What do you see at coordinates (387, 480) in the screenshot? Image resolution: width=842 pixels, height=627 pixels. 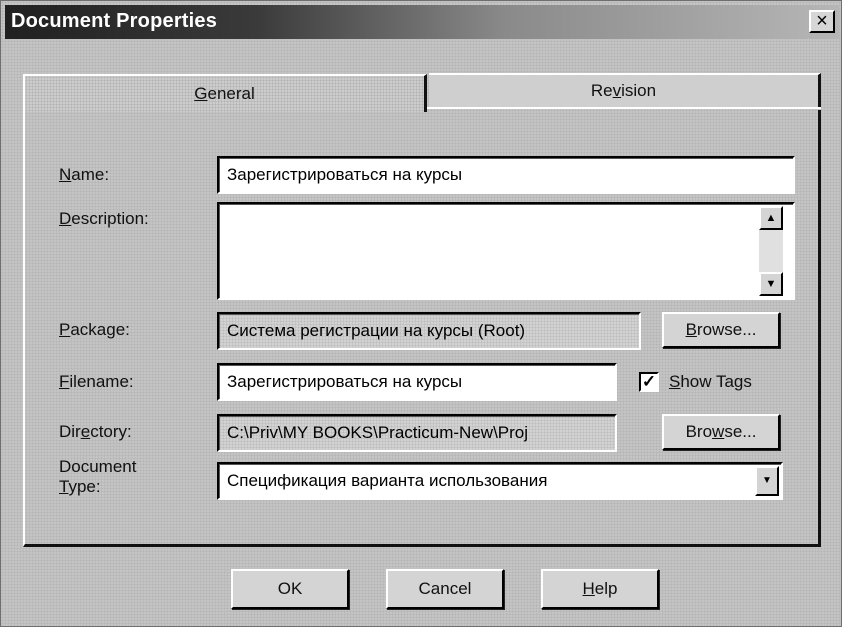 I see `document-type-value: Спецификация варианта использования` at bounding box center [387, 480].